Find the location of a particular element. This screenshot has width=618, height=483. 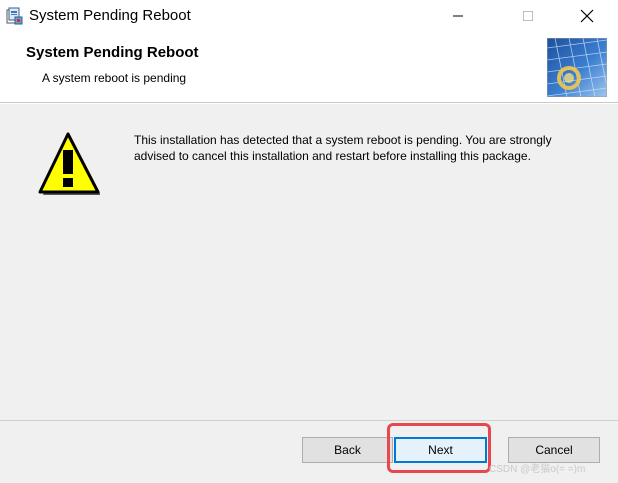

watermark-text: CSDN @老猫o(= =)m is located at coordinates (537, 469).